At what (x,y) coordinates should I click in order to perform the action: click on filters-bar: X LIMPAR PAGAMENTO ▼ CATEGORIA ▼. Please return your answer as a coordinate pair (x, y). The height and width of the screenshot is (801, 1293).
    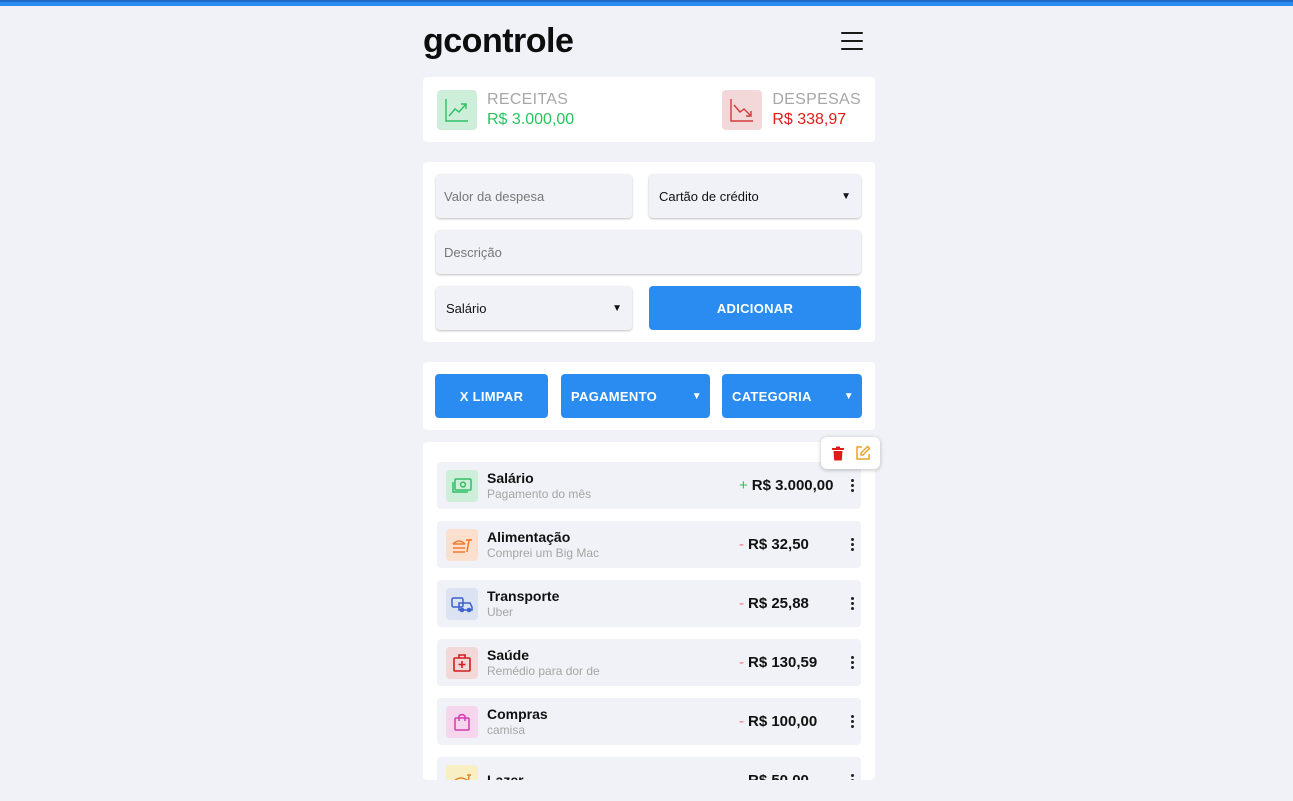
    Looking at the image, I should click on (649, 396).